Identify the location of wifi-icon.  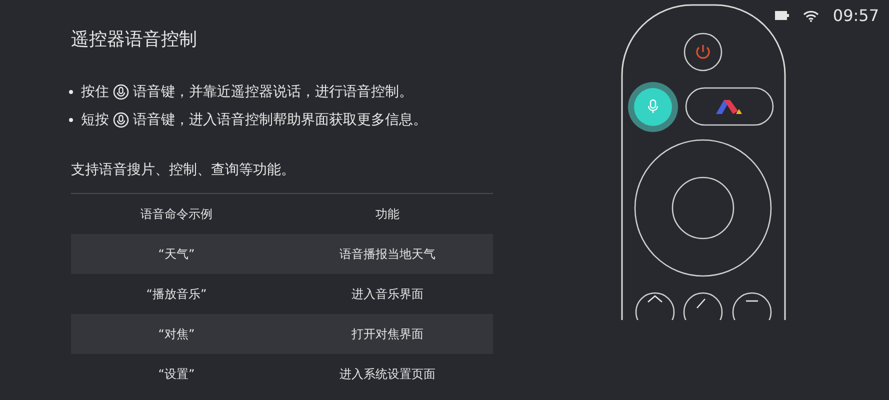
(810, 16).